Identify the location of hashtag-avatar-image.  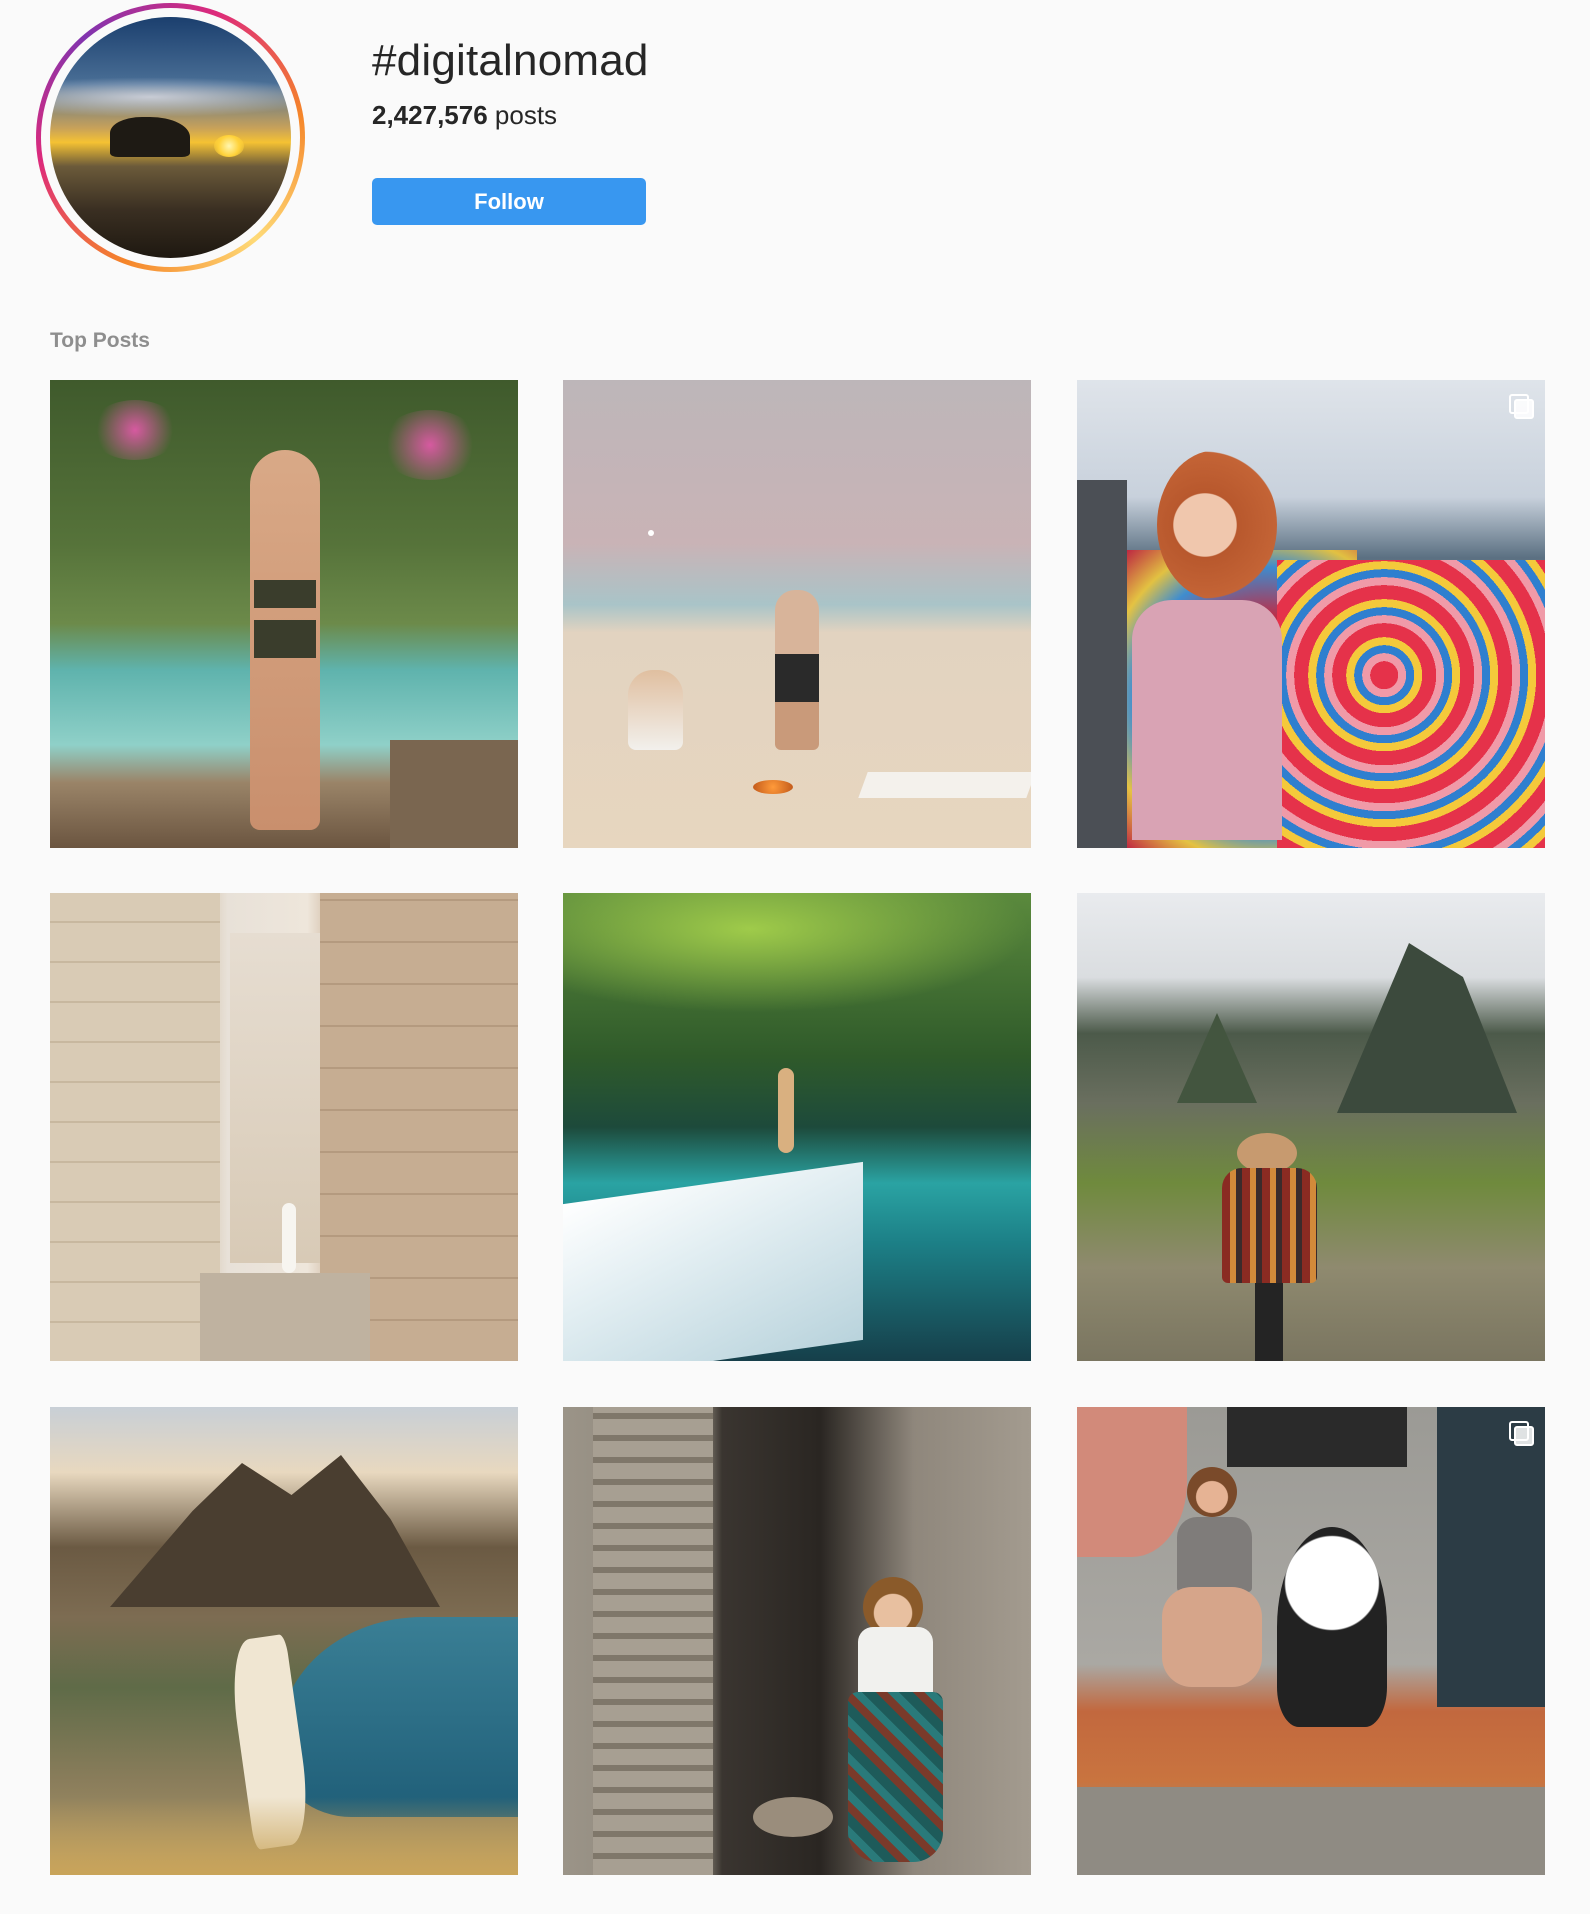
(170, 137).